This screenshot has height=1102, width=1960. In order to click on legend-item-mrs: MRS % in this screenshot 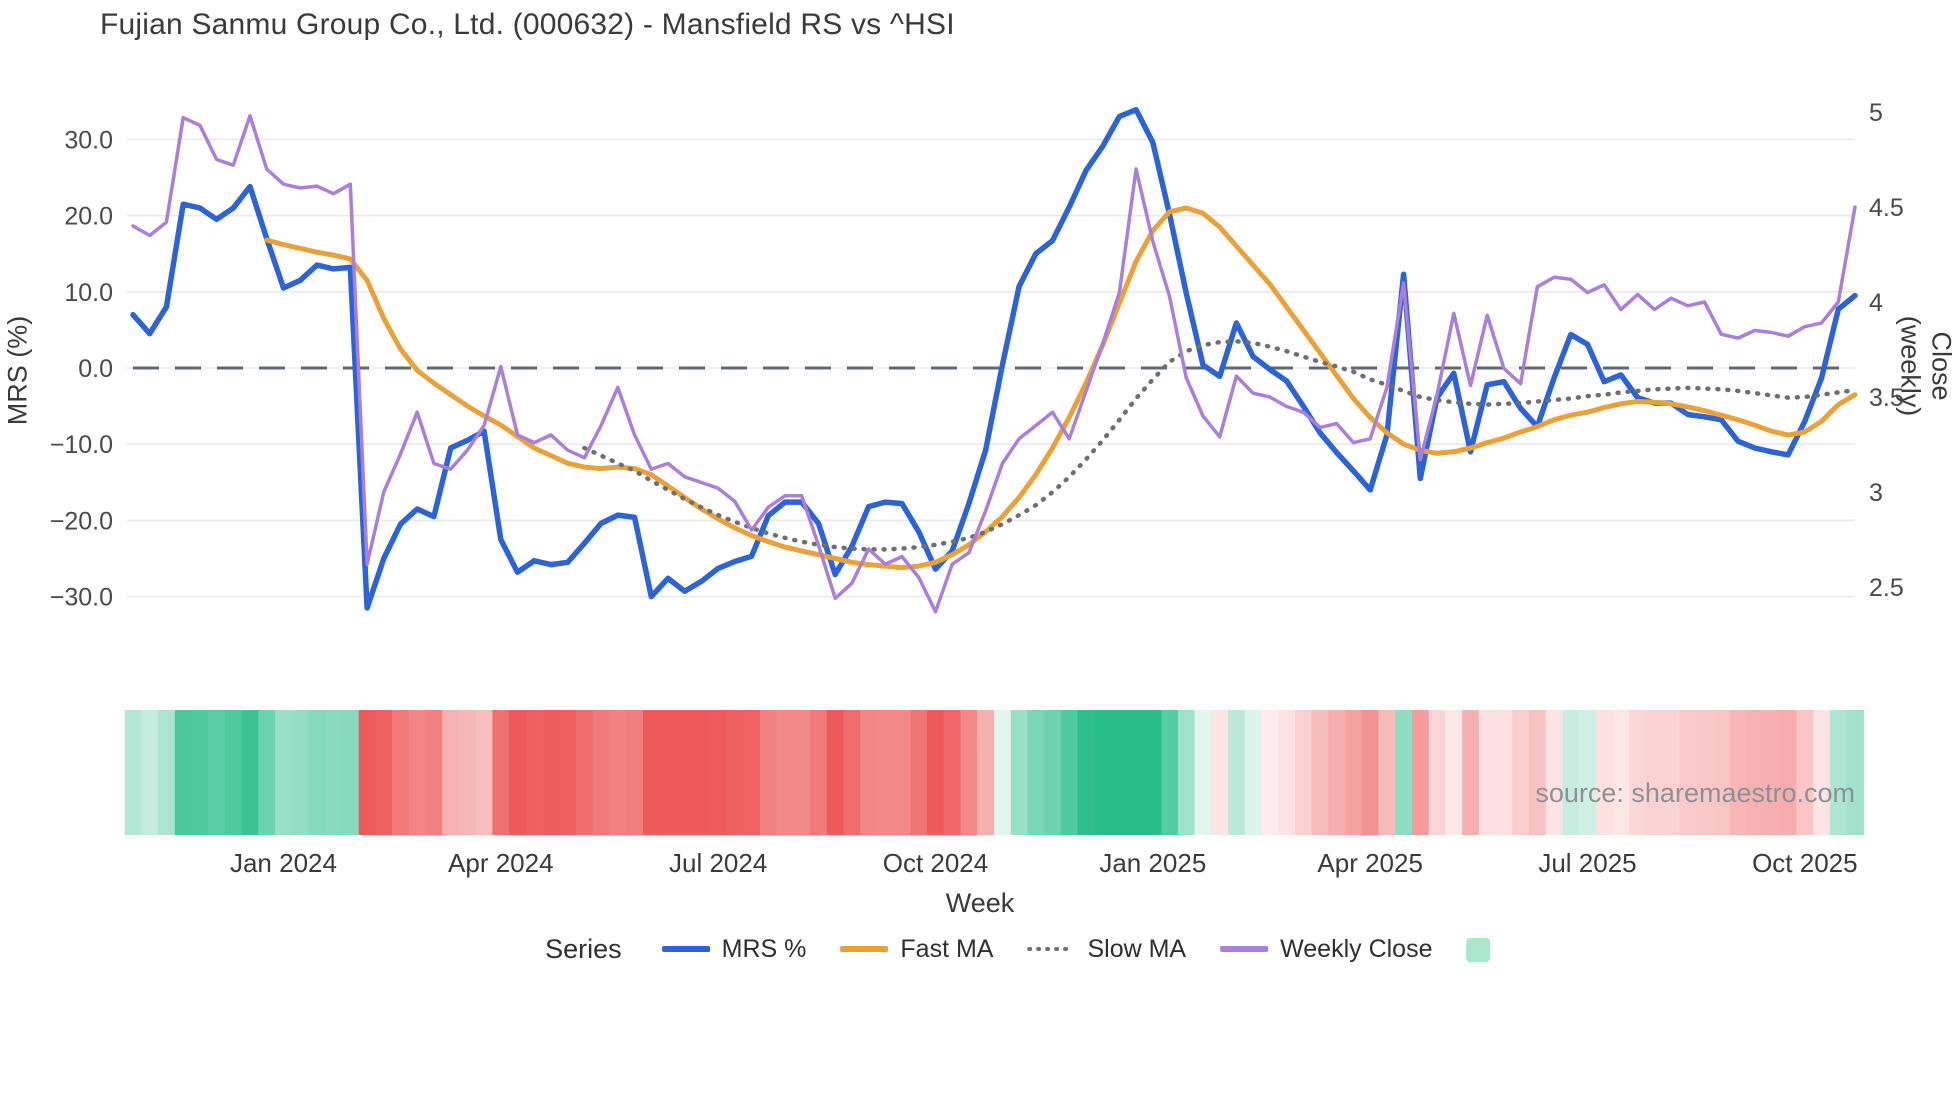, I will do `click(733, 949)`.